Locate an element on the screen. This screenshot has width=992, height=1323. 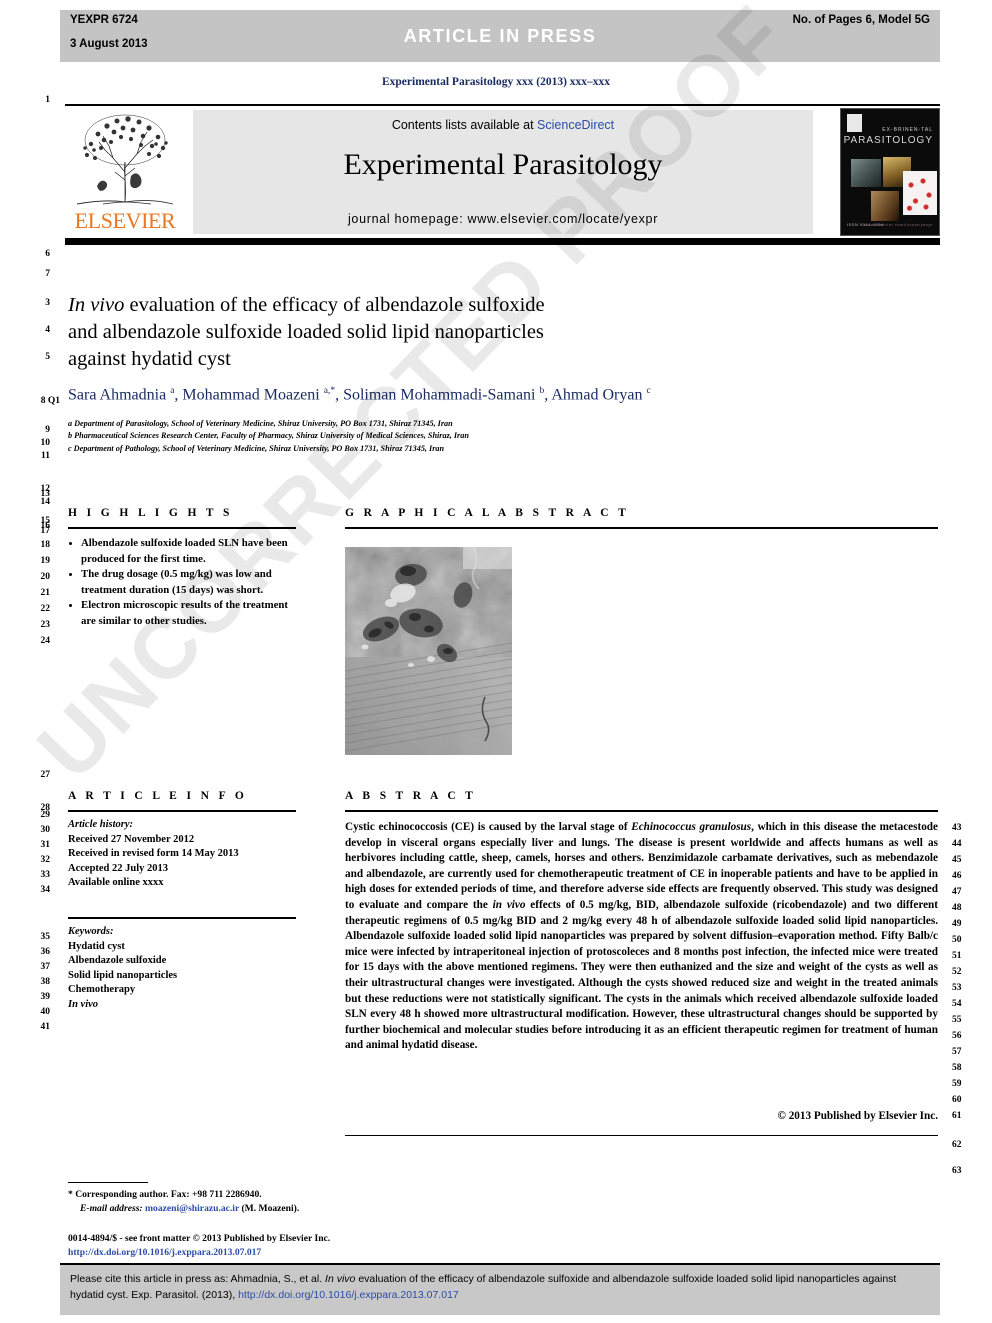
article-in-press-banner: ARTICLE IN PRESS is located at coordinates (500, 36).